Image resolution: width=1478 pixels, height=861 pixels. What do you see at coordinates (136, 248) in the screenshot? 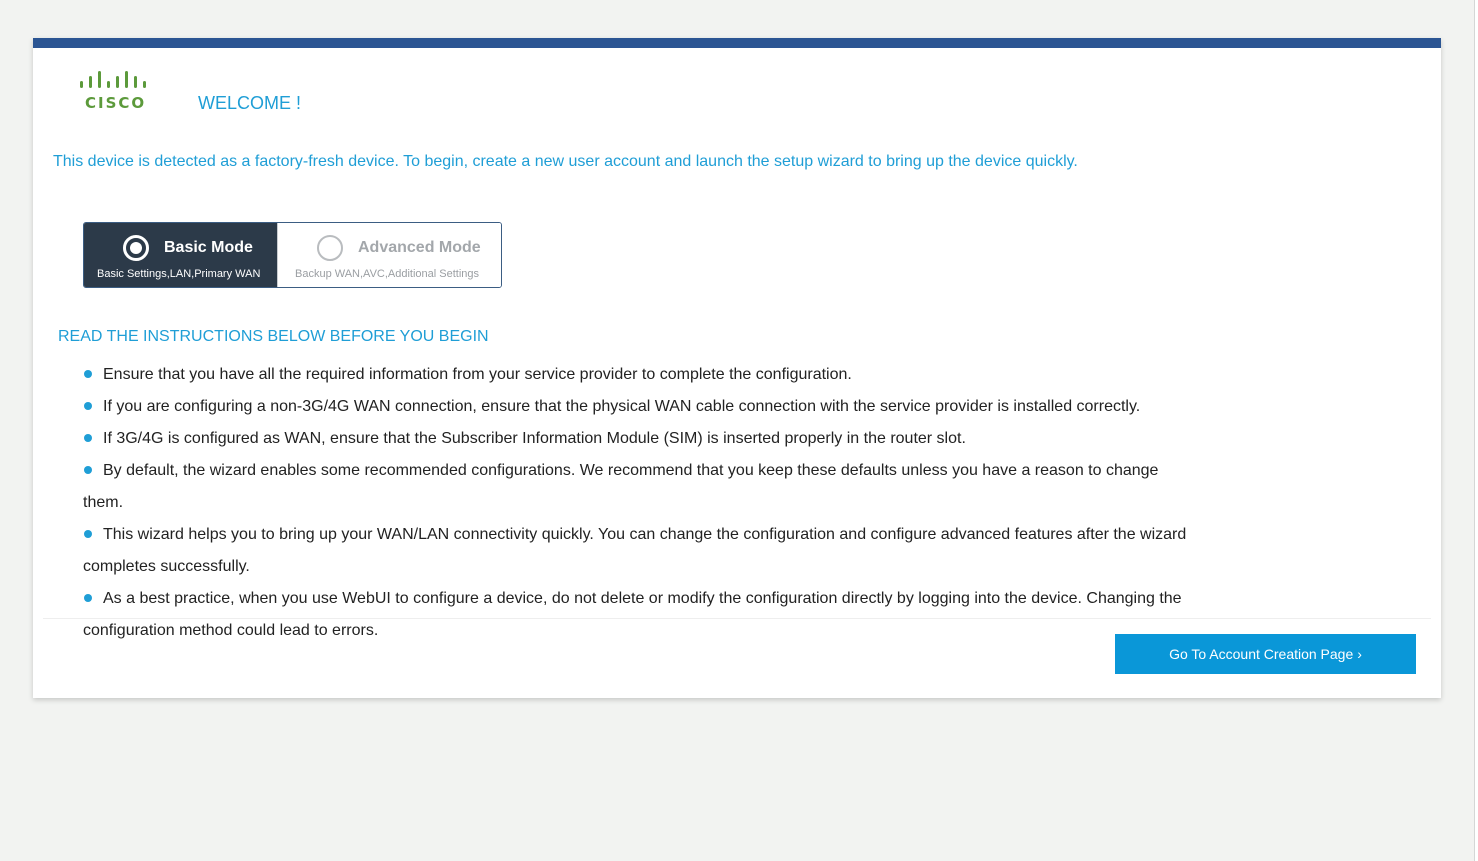
I see `radio-selected-icon` at bounding box center [136, 248].